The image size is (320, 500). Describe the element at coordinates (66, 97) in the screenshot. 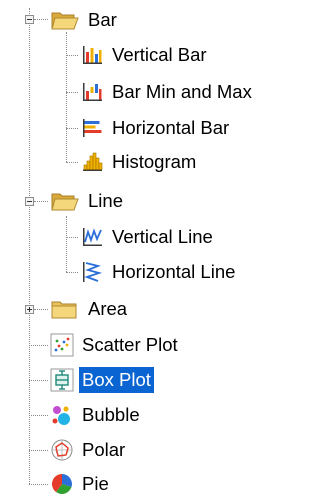

I see `bar-children-connector-line` at that location.